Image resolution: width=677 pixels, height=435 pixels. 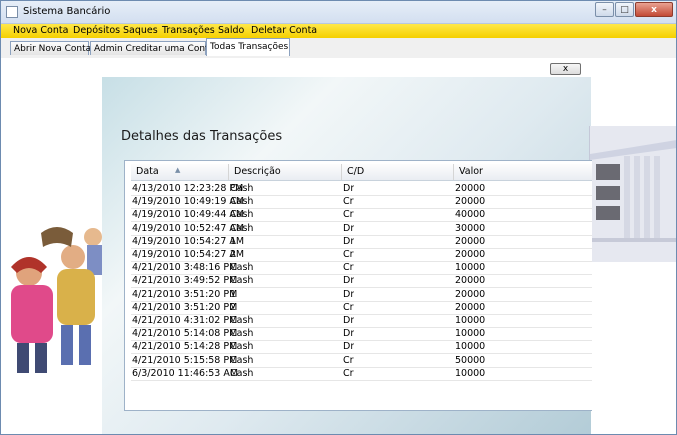 What do you see at coordinates (361, 335) in the screenshot?
I see `table-row: 4/21/2010 5:14:08 PM Cash Dr 10000` at bounding box center [361, 335].